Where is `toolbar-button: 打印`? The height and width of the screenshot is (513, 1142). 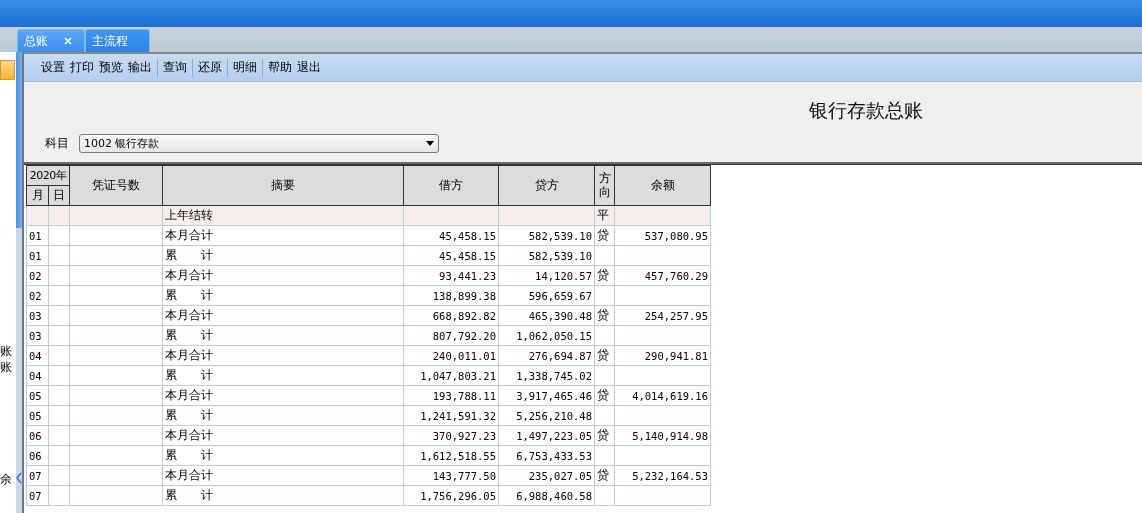
toolbar-button: 打印 is located at coordinates (82, 67).